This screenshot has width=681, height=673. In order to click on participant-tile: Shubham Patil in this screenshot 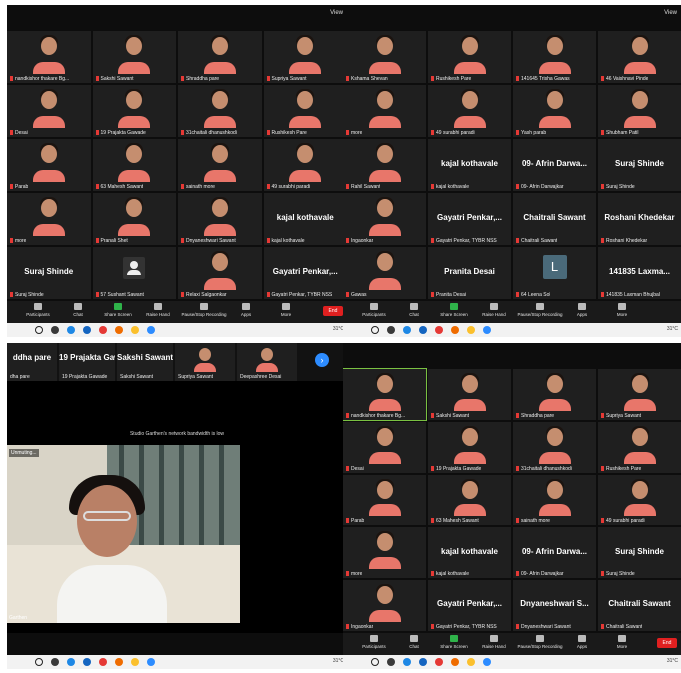, I will do `click(639, 111)`.